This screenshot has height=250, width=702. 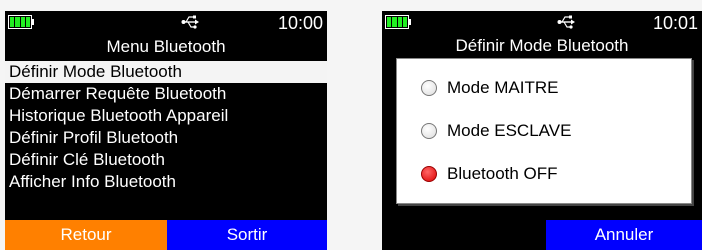 What do you see at coordinates (166, 160) in the screenshot?
I see `menu-item-definir-cle-bluetooth: Définir Clé Bluetooth` at bounding box center [166, 160].